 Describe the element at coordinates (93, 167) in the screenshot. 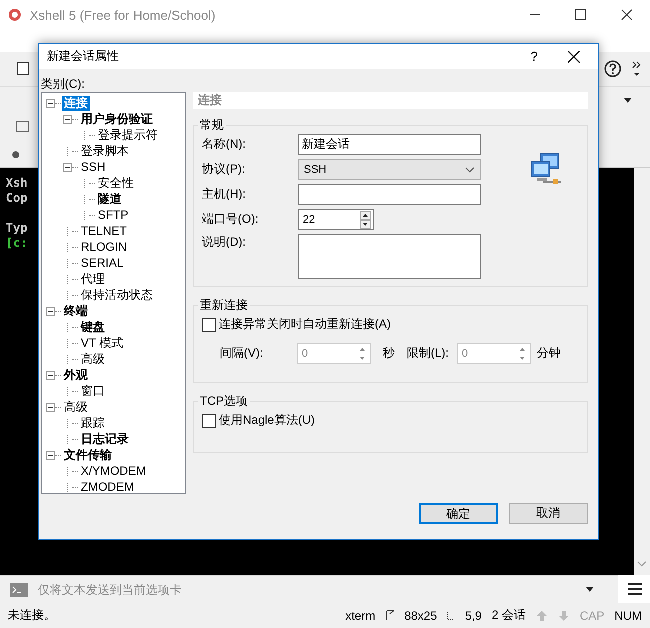

I see `tree-item: SSH` at that location.